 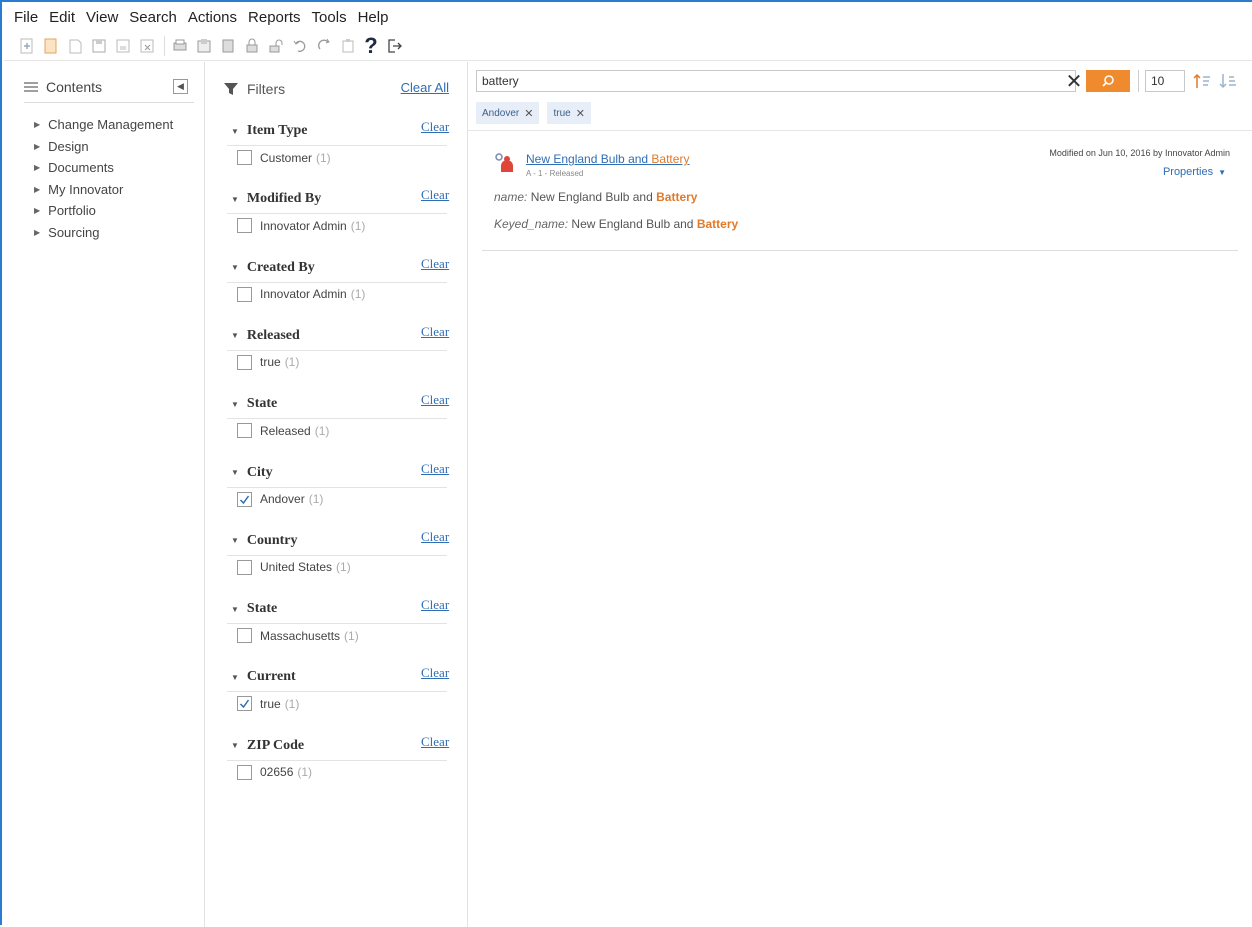 I want to click on sort-descending-icon, so click(x=1228, y=81).